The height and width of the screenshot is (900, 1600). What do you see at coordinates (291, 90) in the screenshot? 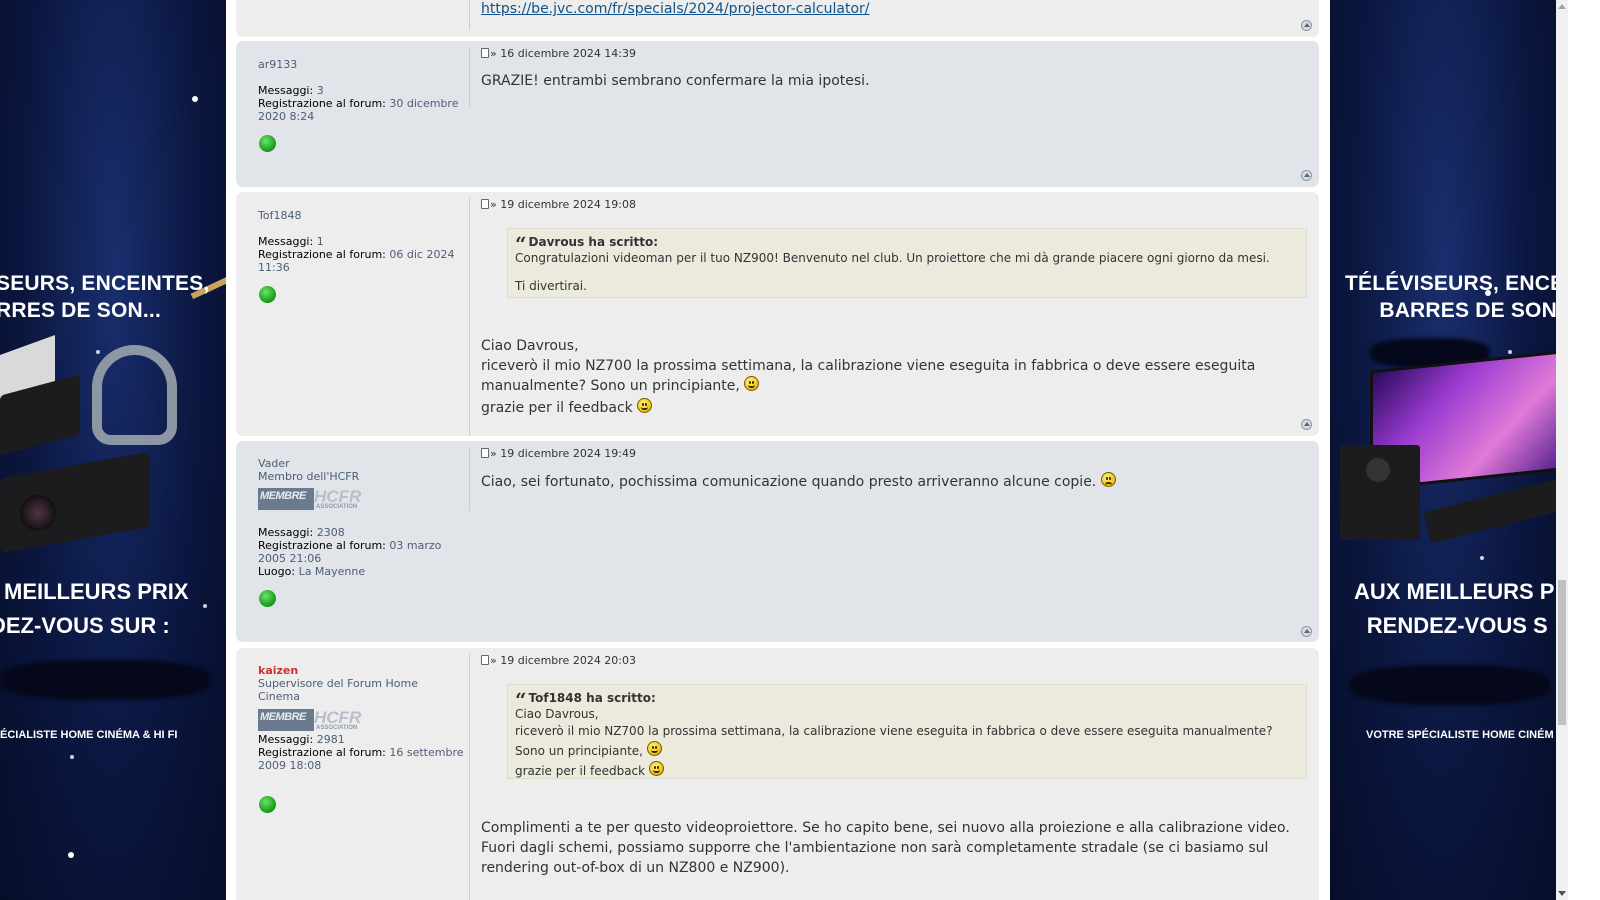
I see `post-messages-count: Messaggi: 3` at bounding box center [291, 90].